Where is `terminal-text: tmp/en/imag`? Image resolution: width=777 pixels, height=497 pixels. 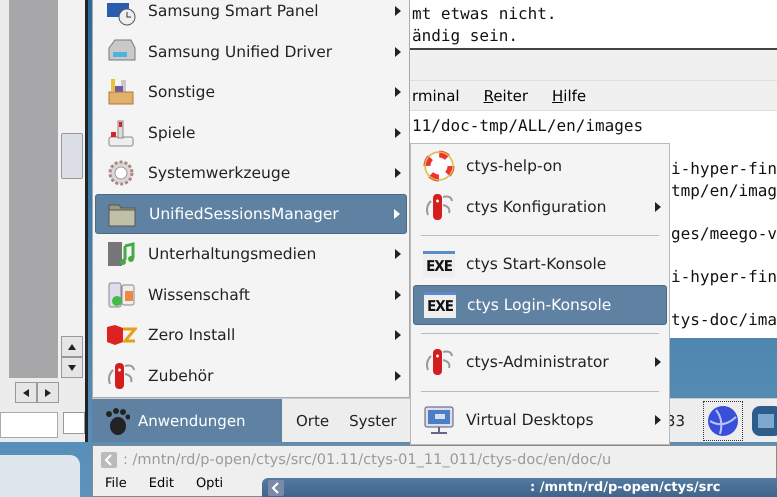 terminal-text: tmp/en/imag is located at coordinates (724, 191).